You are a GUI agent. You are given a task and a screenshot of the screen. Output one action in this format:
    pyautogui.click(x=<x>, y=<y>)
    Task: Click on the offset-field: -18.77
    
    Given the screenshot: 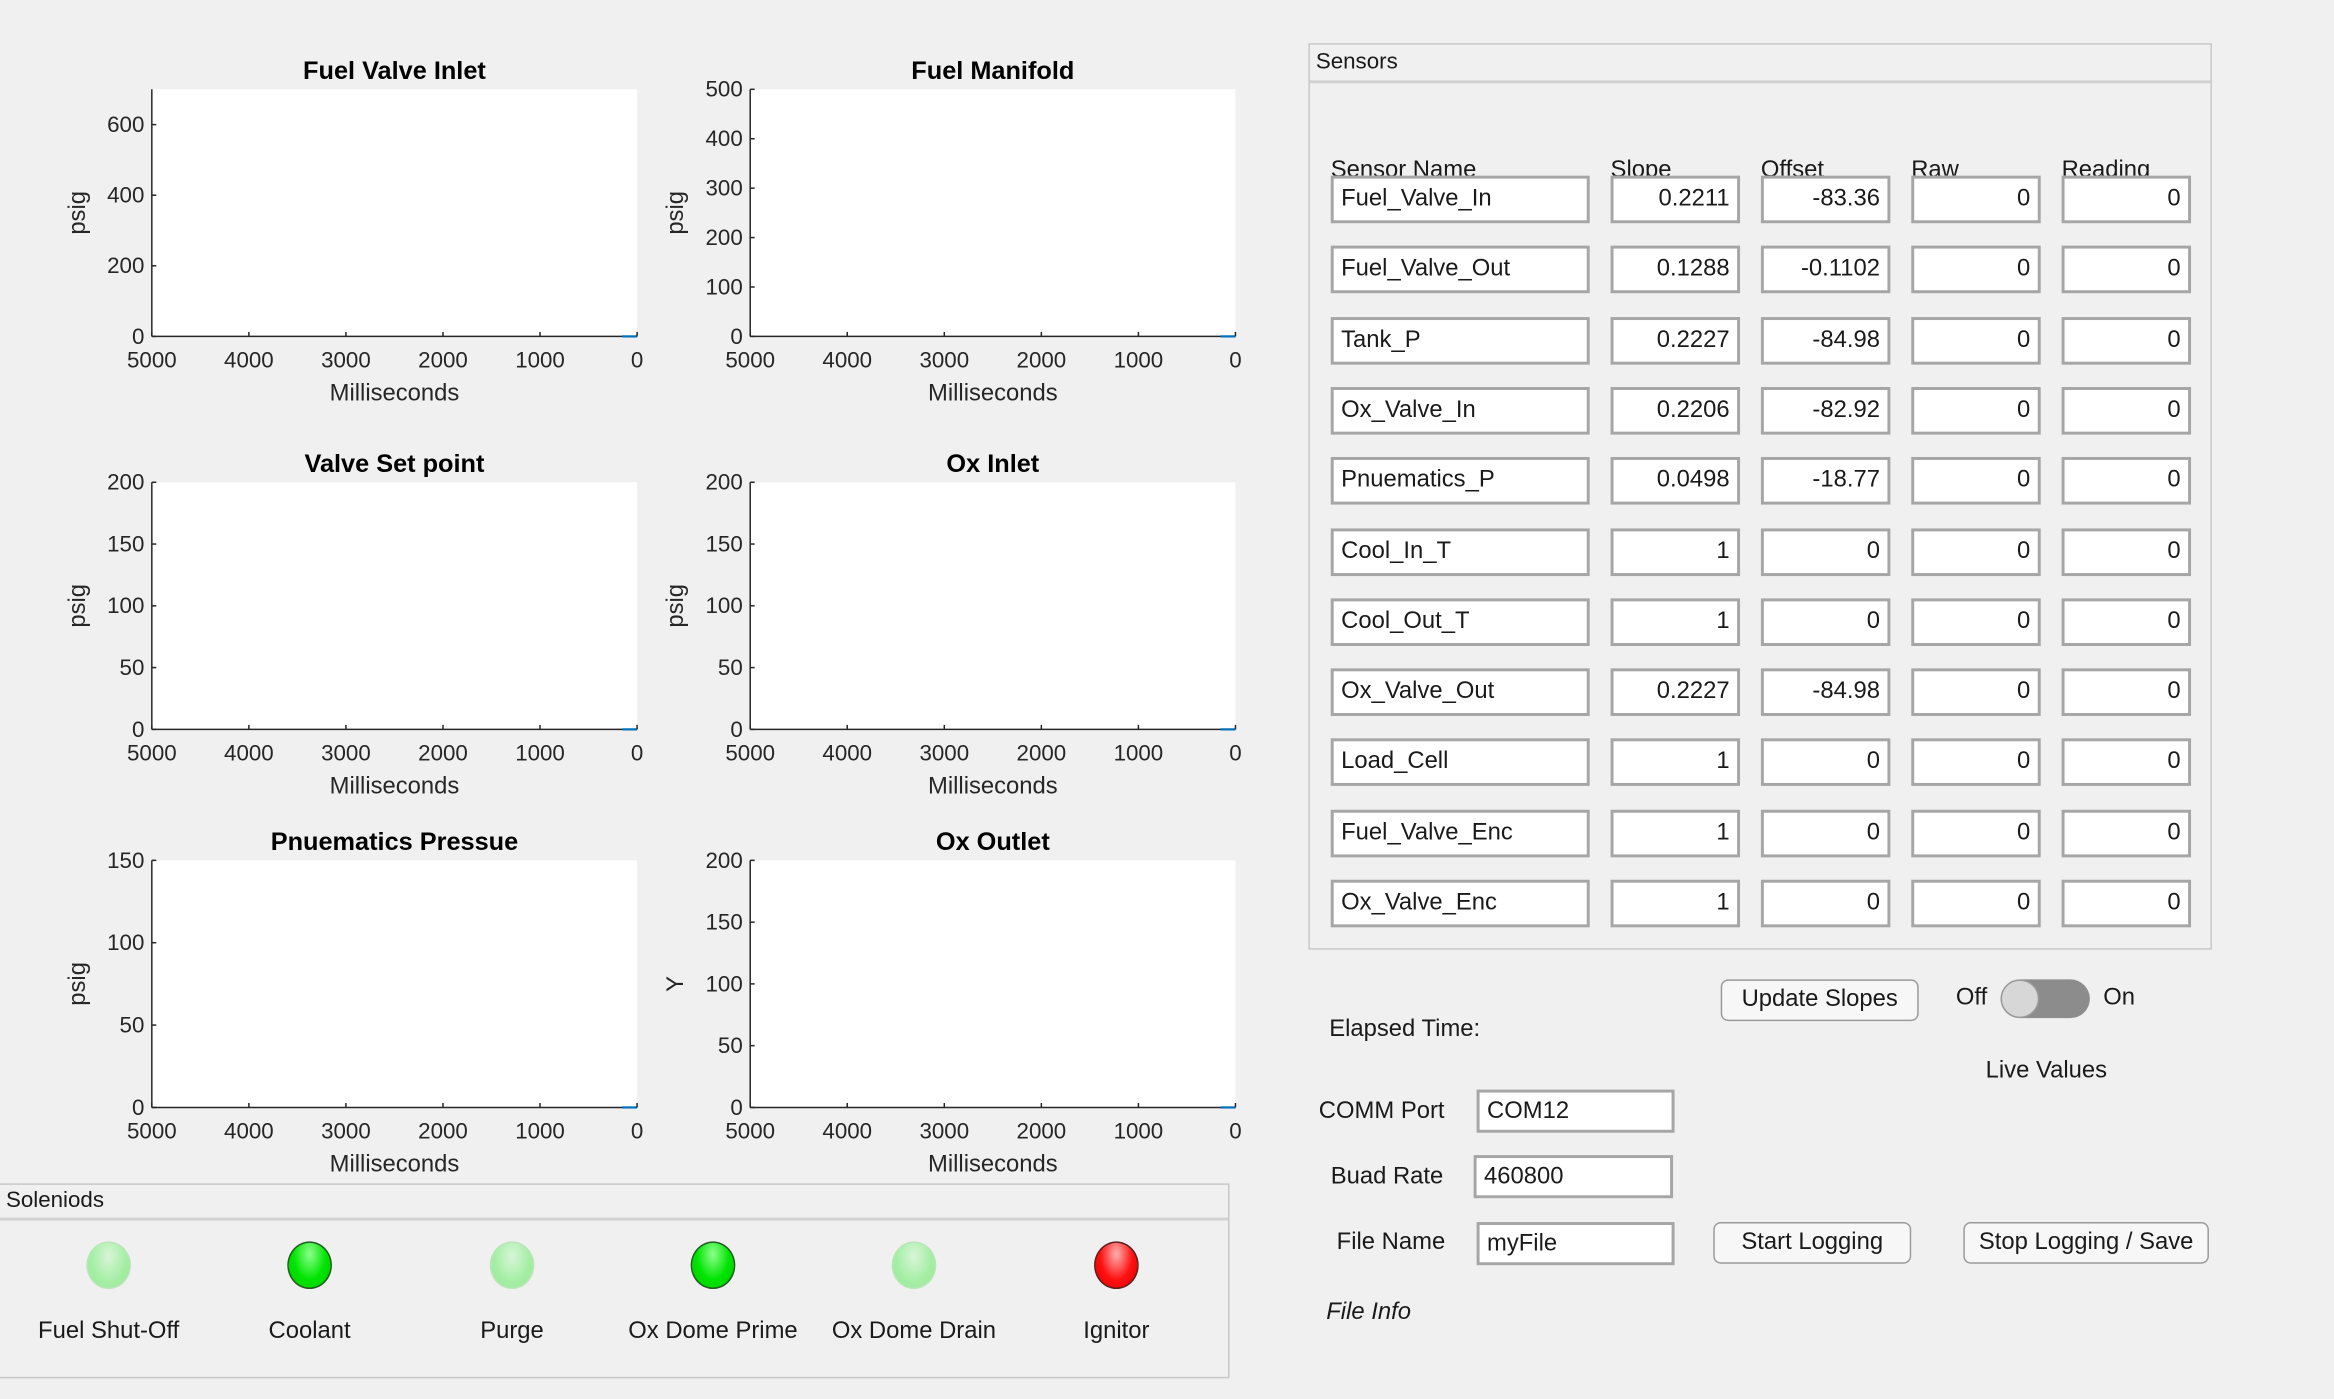 What is the action you would take?
    pyautogui.click(x=1825, y=481)
    